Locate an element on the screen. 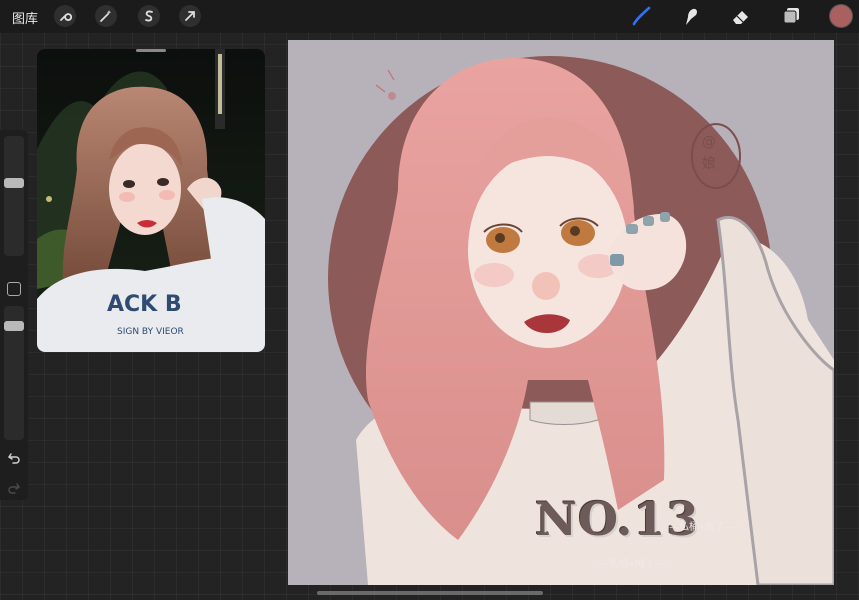 Image resolution: width=859 pixels, height=600 pixels. redo-icon is located at coordinates (14, 488).